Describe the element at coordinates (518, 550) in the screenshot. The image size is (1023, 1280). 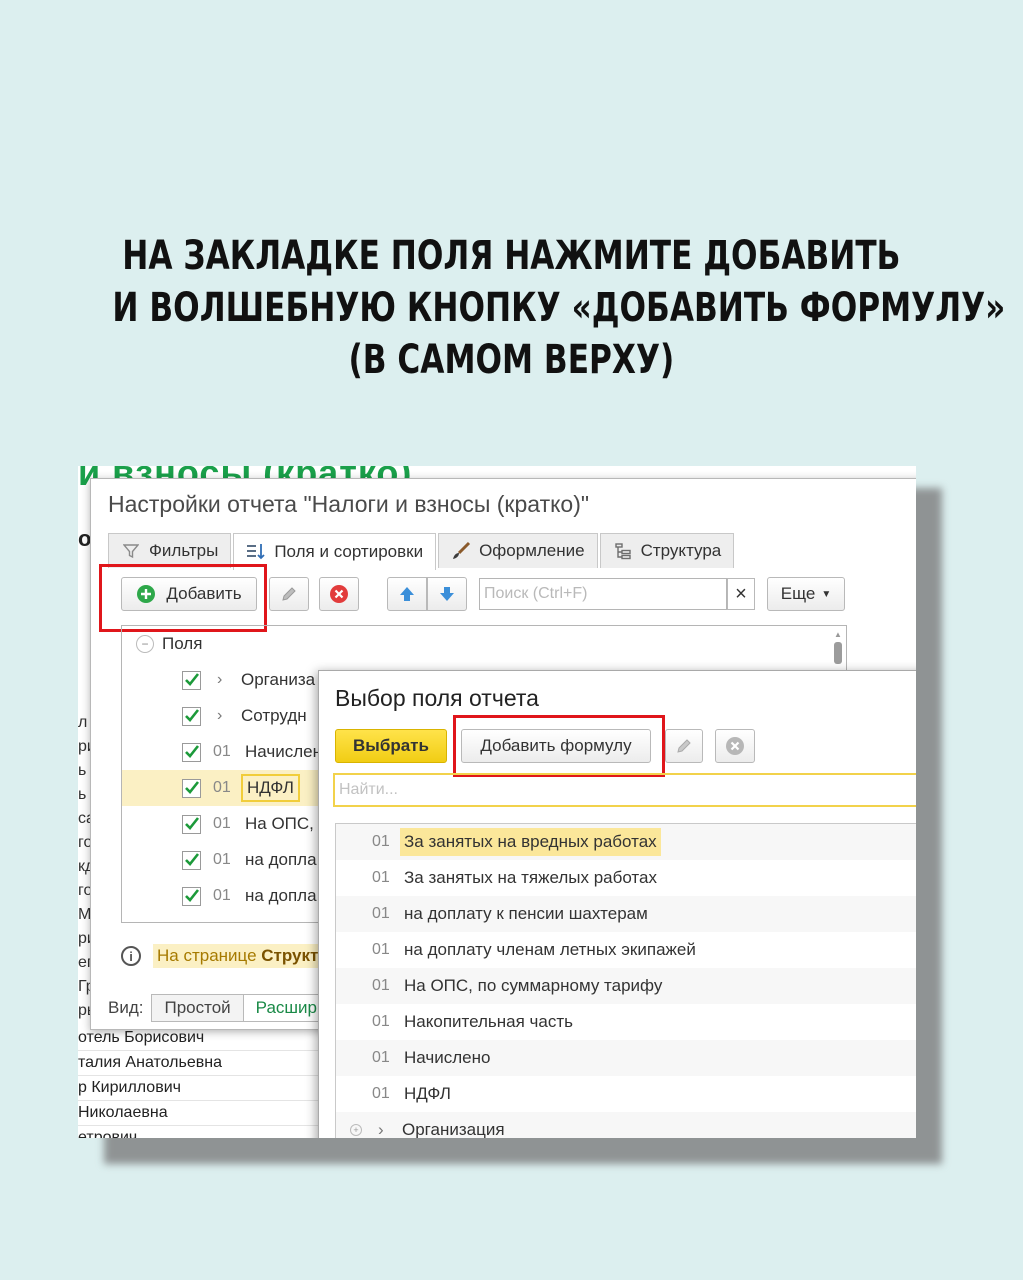
I see `tab-formatting: Оформление` at that location.